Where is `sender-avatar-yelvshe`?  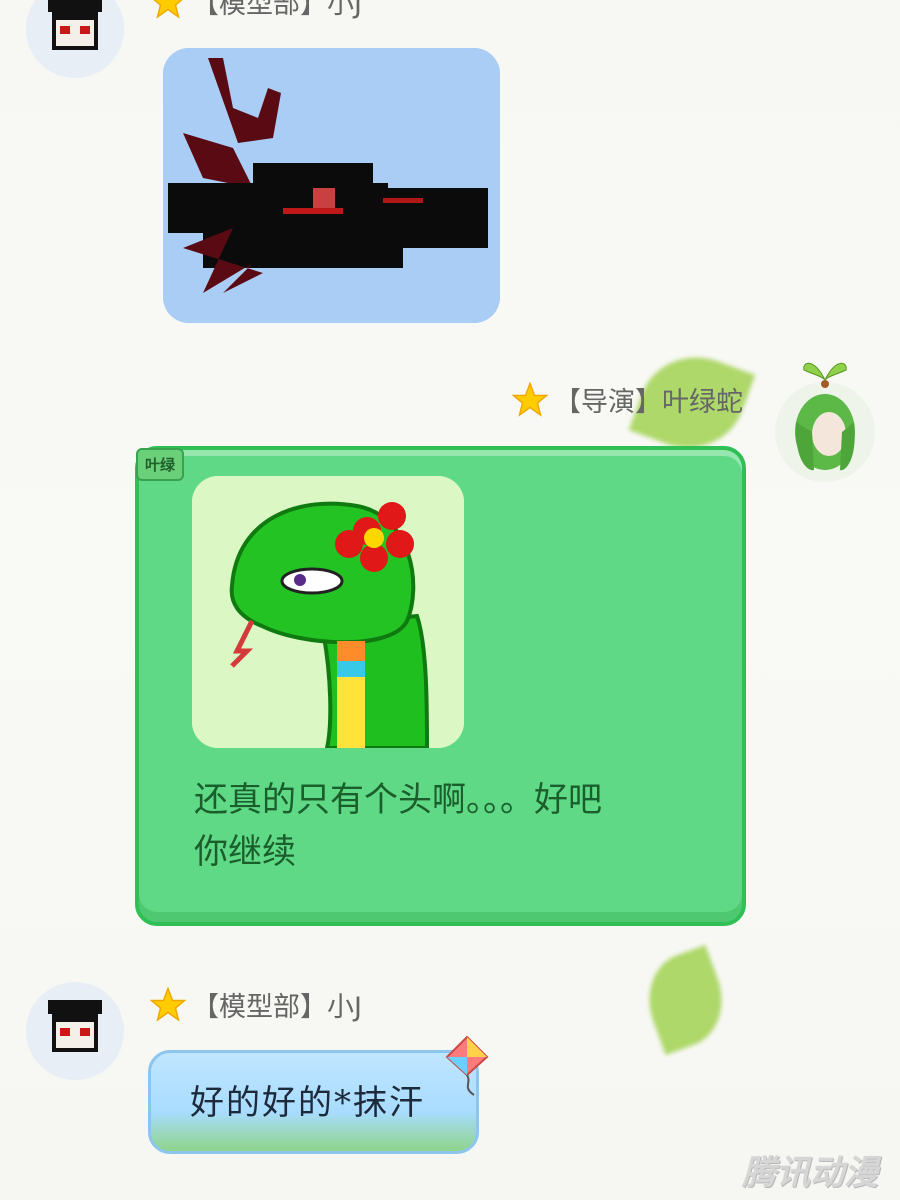 sender-avatar-yelvshe is located at coordinates (825, 417).